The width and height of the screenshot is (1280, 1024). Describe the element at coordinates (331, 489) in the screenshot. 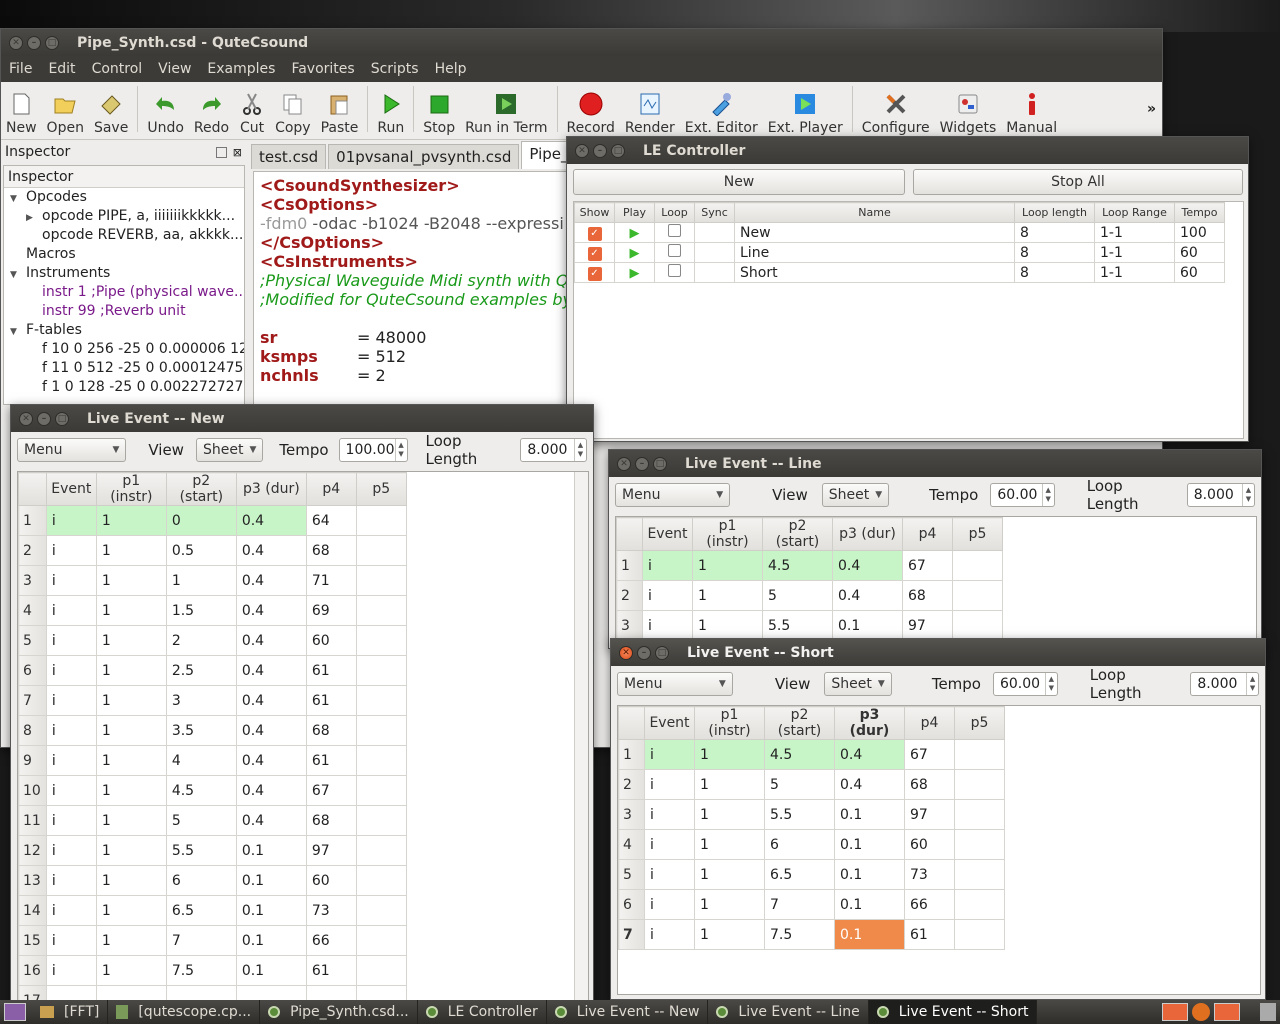

I see `column-header-p4: p4` at that location.